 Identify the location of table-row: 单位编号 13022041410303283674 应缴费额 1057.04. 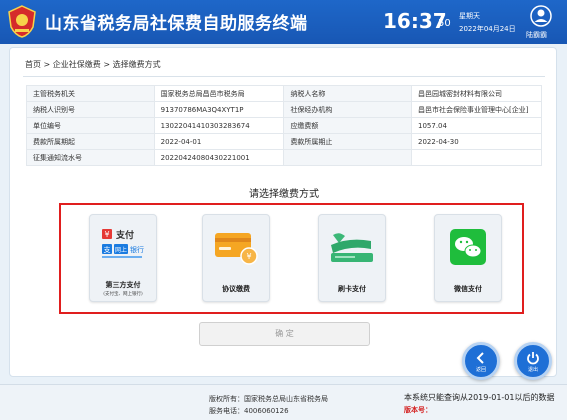
(284, 125).